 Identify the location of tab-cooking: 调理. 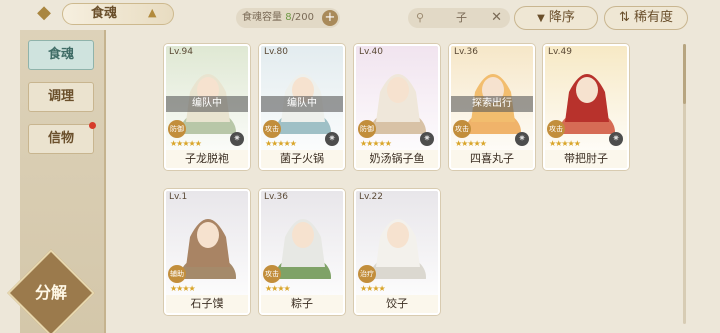
(61, 97).